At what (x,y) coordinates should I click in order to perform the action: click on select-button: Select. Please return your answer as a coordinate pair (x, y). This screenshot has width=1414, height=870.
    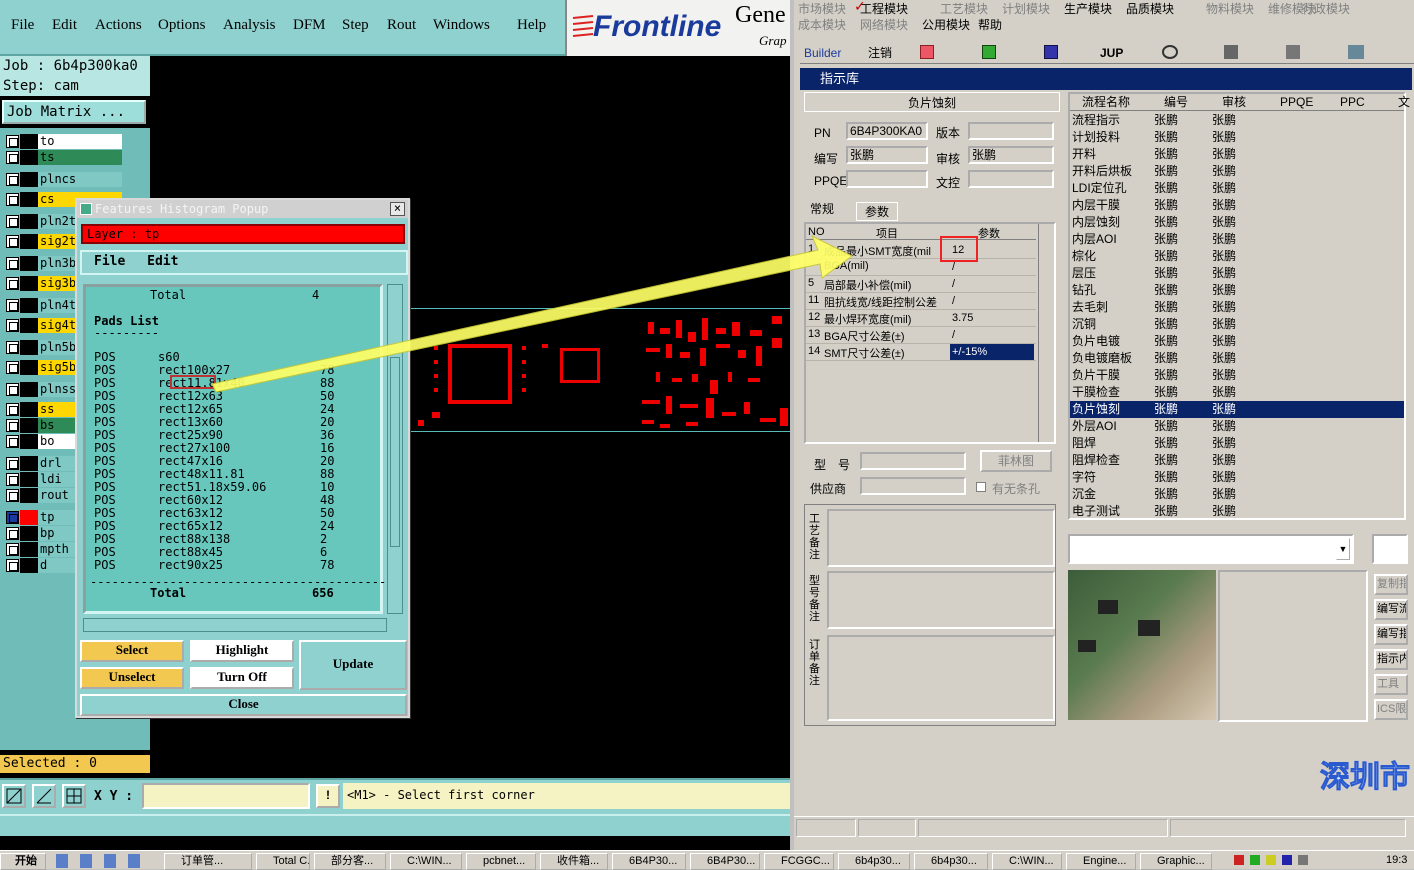
    Looking at the image, I should click on (132, 651).